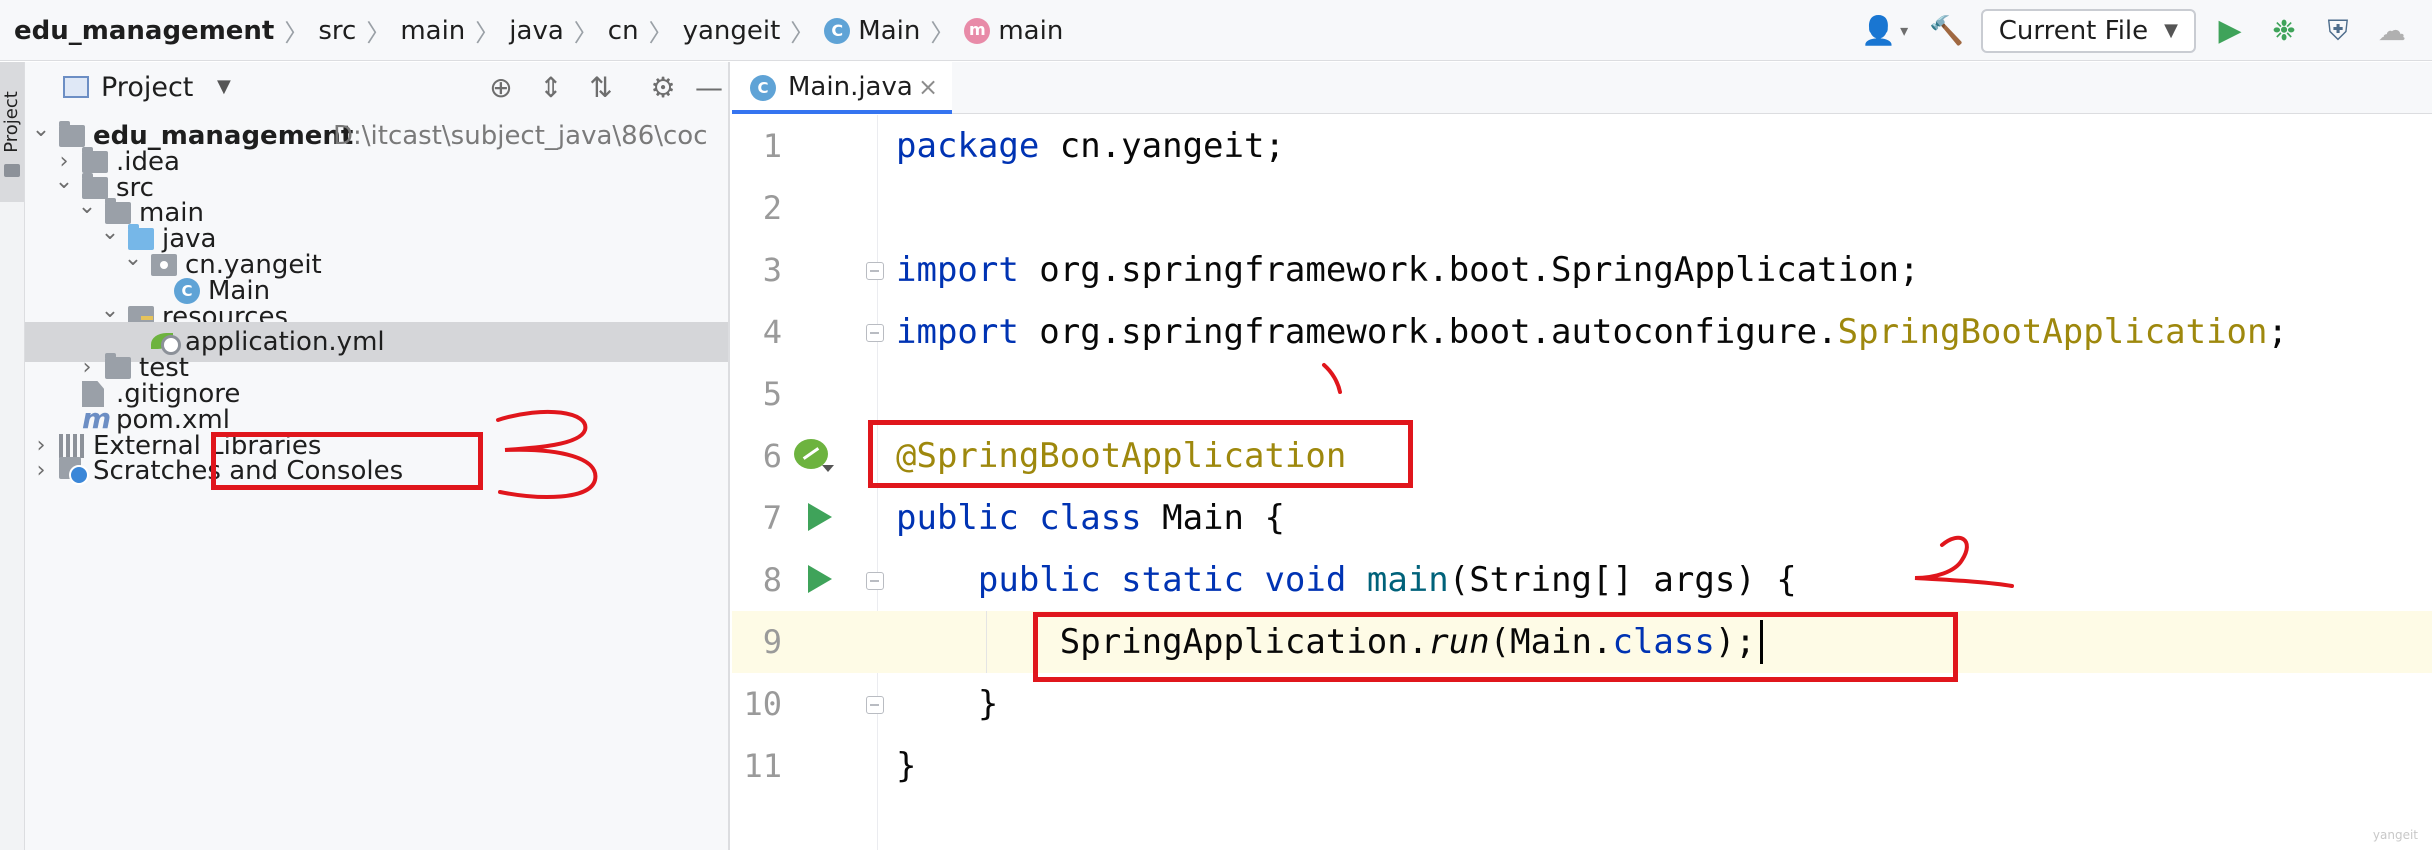 The image size is (2432, 850). I want to click on code-line: 7 public class Main {, so click(1582, 518).